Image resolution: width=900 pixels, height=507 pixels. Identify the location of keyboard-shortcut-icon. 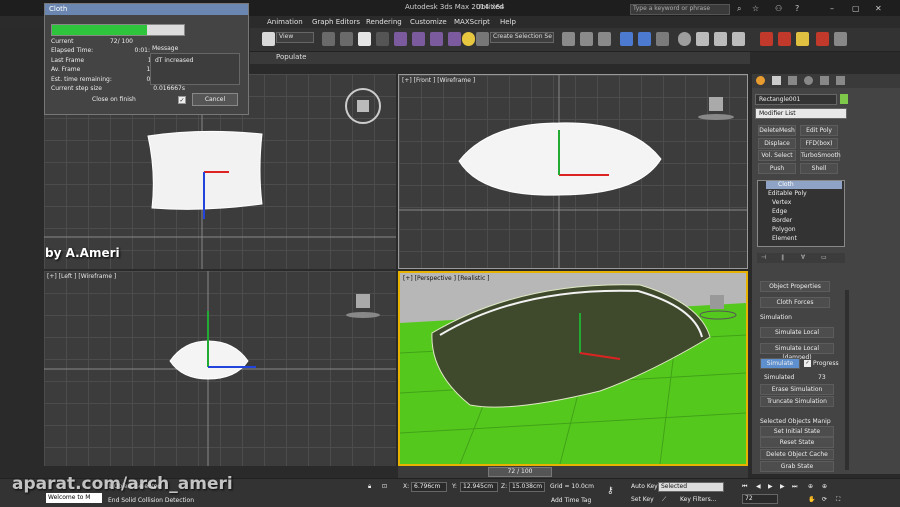
(382, 39).